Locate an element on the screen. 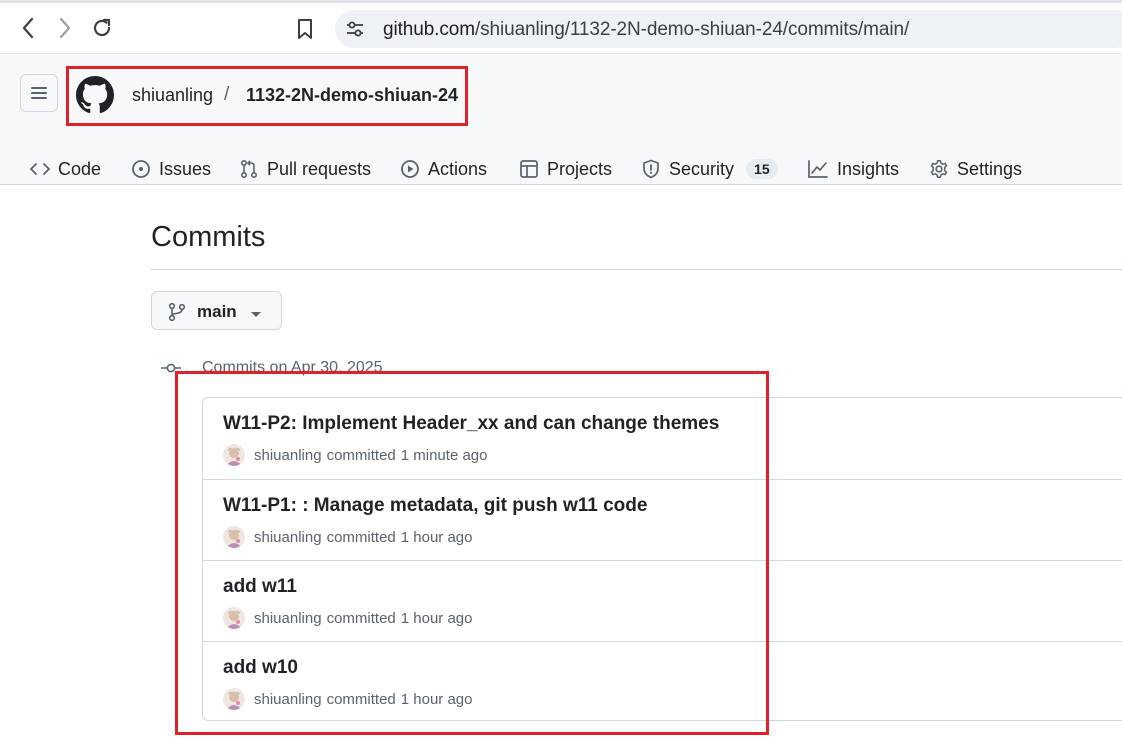 The image size is (1122, 743). code-icon is located at coordinates (40, 169).